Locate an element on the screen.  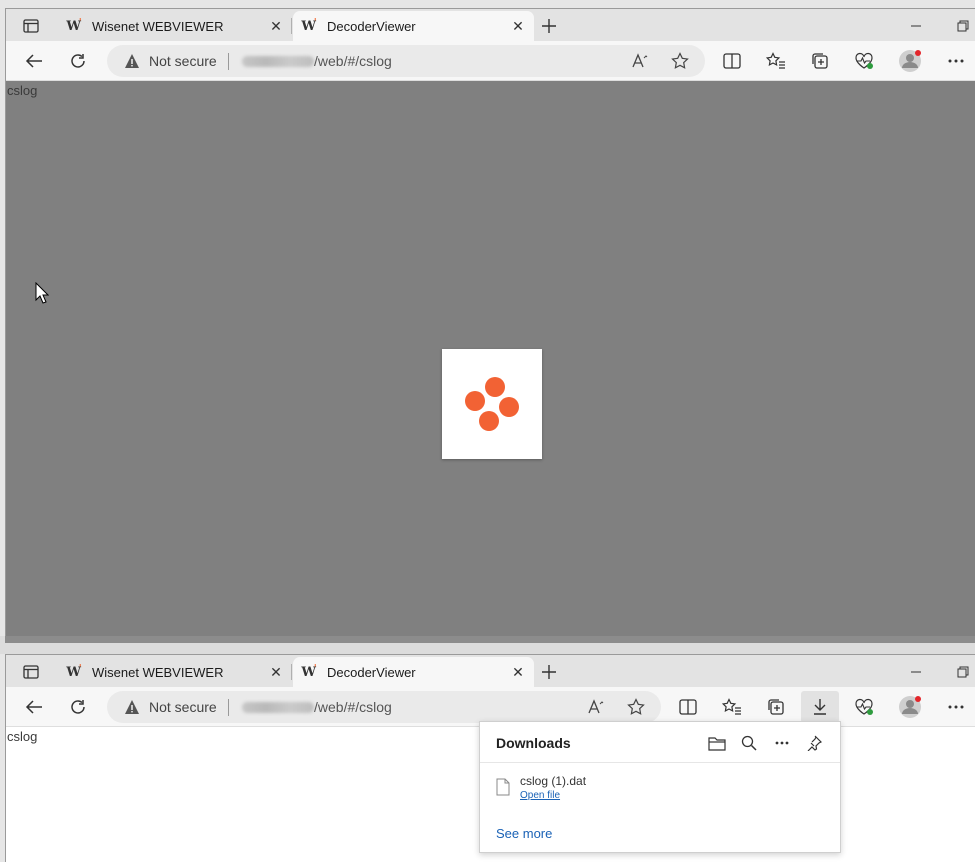
refresh-icon is located at coordinates (78, 61).